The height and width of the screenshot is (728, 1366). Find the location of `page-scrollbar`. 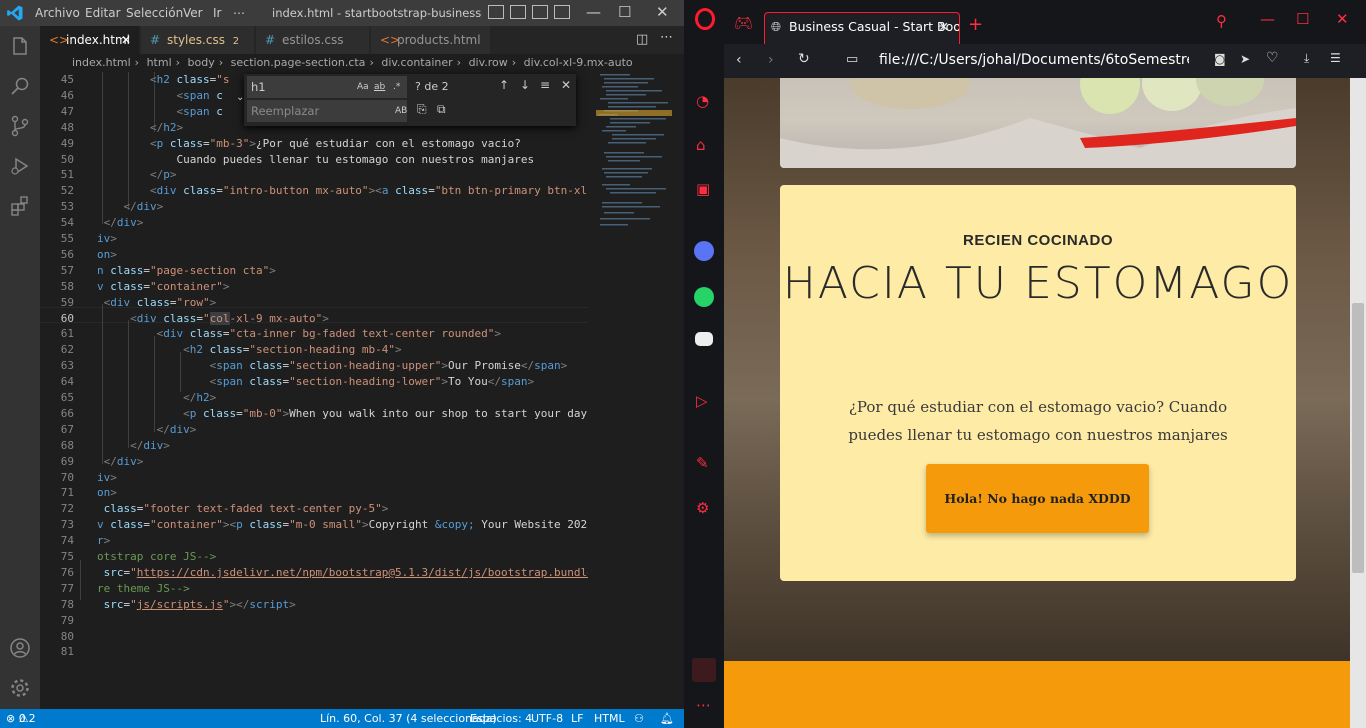

page-scrollbar is located at coordinates (1358, 403).